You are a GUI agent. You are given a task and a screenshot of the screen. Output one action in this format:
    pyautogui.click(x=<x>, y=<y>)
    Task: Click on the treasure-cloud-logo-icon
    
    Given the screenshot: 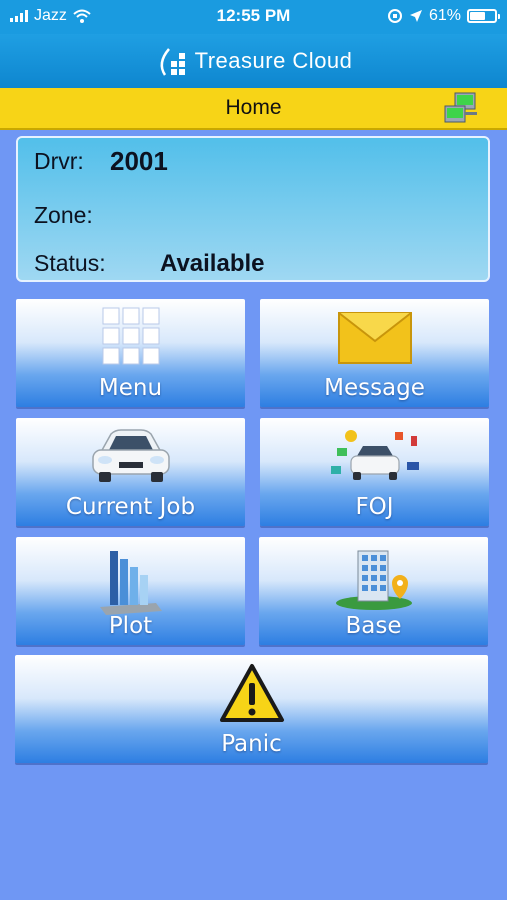 What is the action you would take?
    pyautogui.click(x=172, y=62)
    